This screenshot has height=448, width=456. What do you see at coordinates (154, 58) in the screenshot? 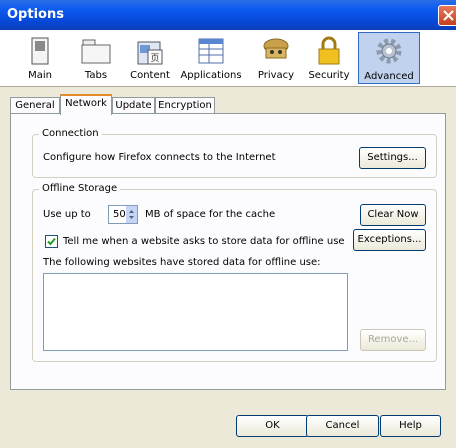
I see `svg-text: 页` at bounding box center [154, 58].